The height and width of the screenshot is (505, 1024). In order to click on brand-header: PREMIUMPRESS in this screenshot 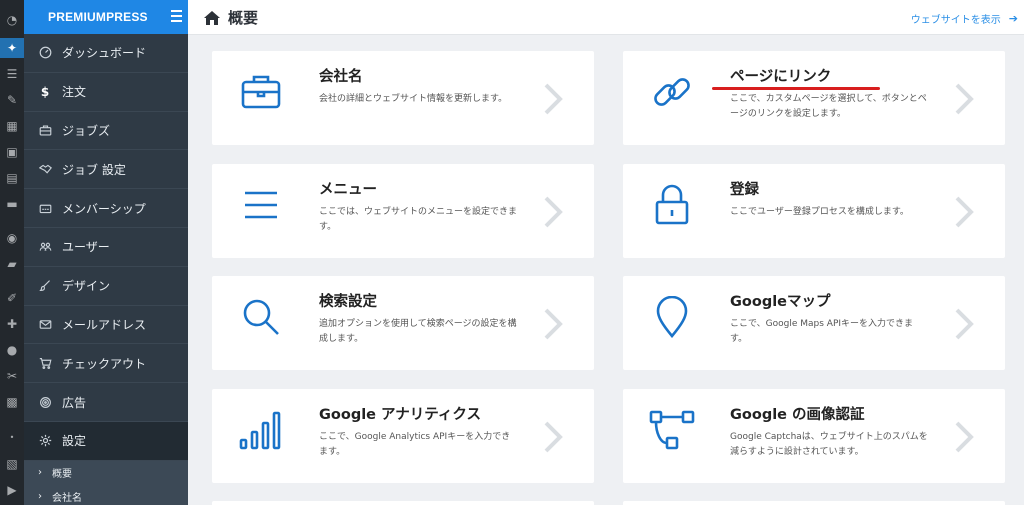, I will do `click(106, 17)`.